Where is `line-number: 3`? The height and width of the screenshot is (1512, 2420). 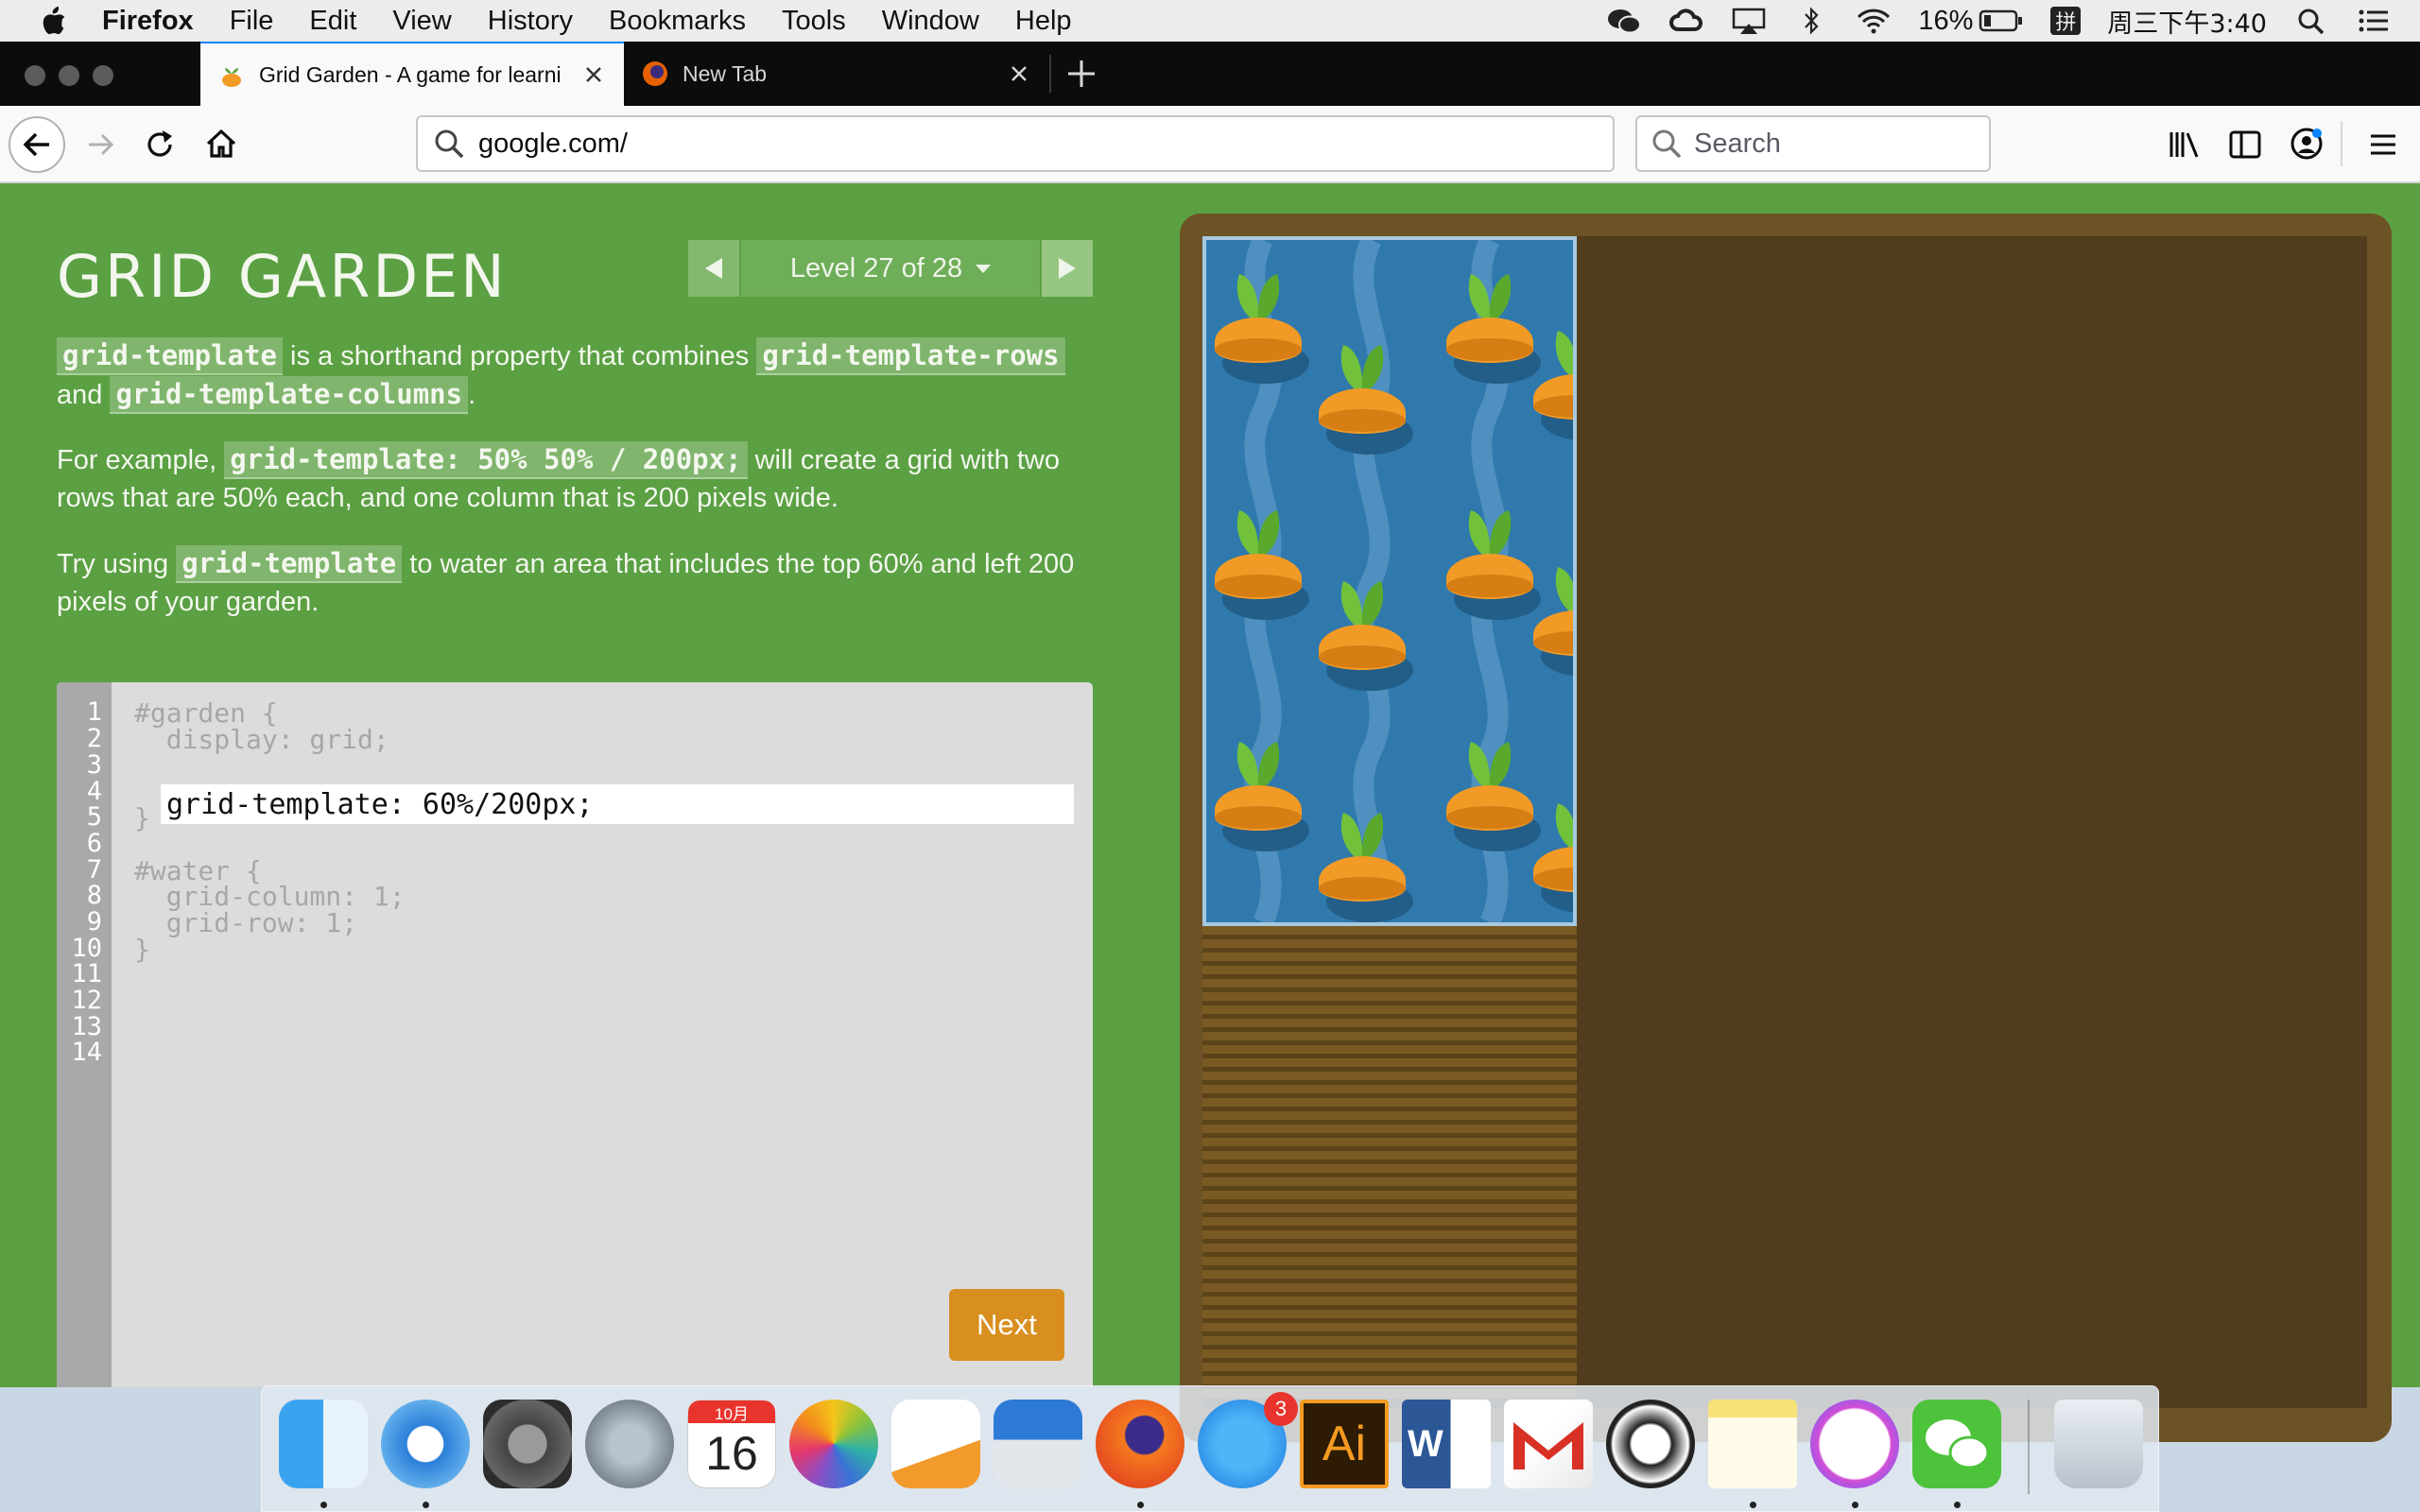
line-number: 3 is located at coordinates (94, 765).